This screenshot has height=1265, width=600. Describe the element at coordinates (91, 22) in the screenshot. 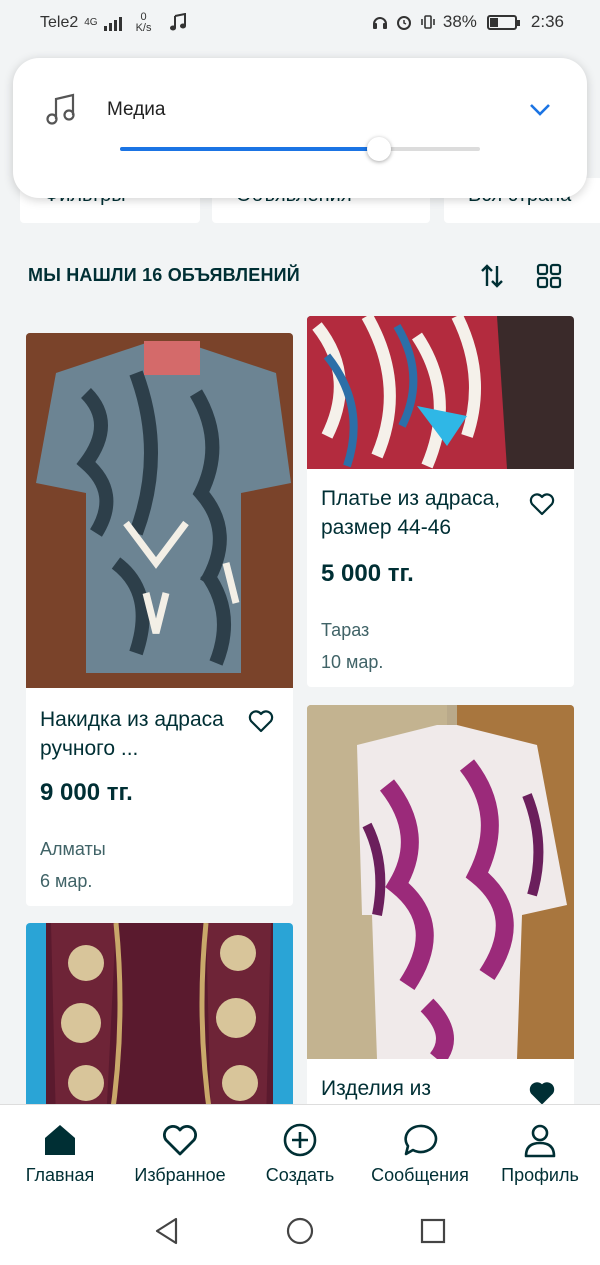

I see `network-type: 4G` at that location.